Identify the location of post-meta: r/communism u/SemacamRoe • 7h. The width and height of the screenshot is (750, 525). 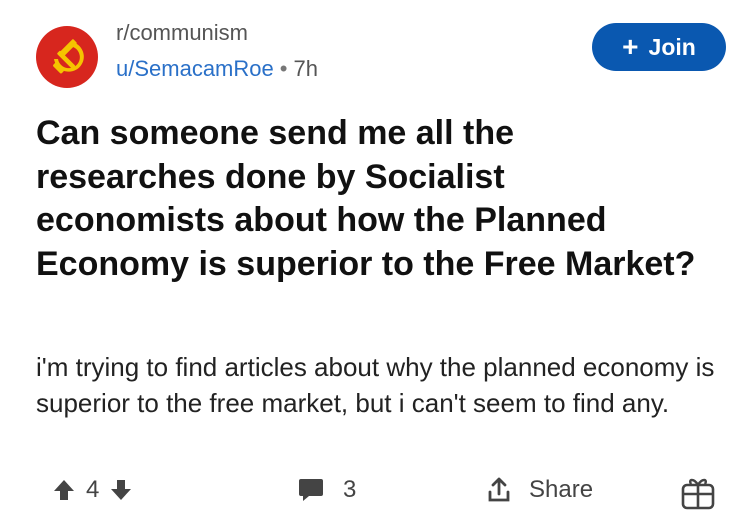
(217, 51).